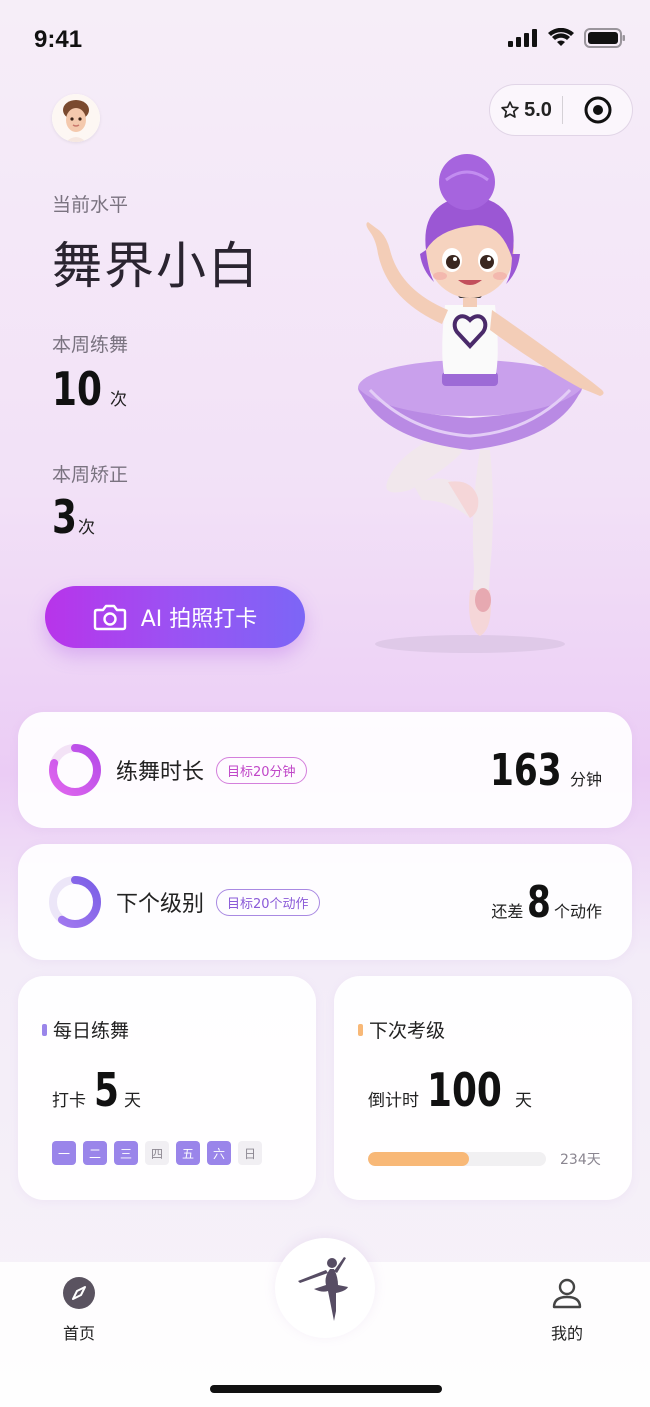 The image size is (650, 1407). What do you see at coordinates (58, 39) in the screenshot?
I see `status-time: 9:41` at bounding box center [58, 39].